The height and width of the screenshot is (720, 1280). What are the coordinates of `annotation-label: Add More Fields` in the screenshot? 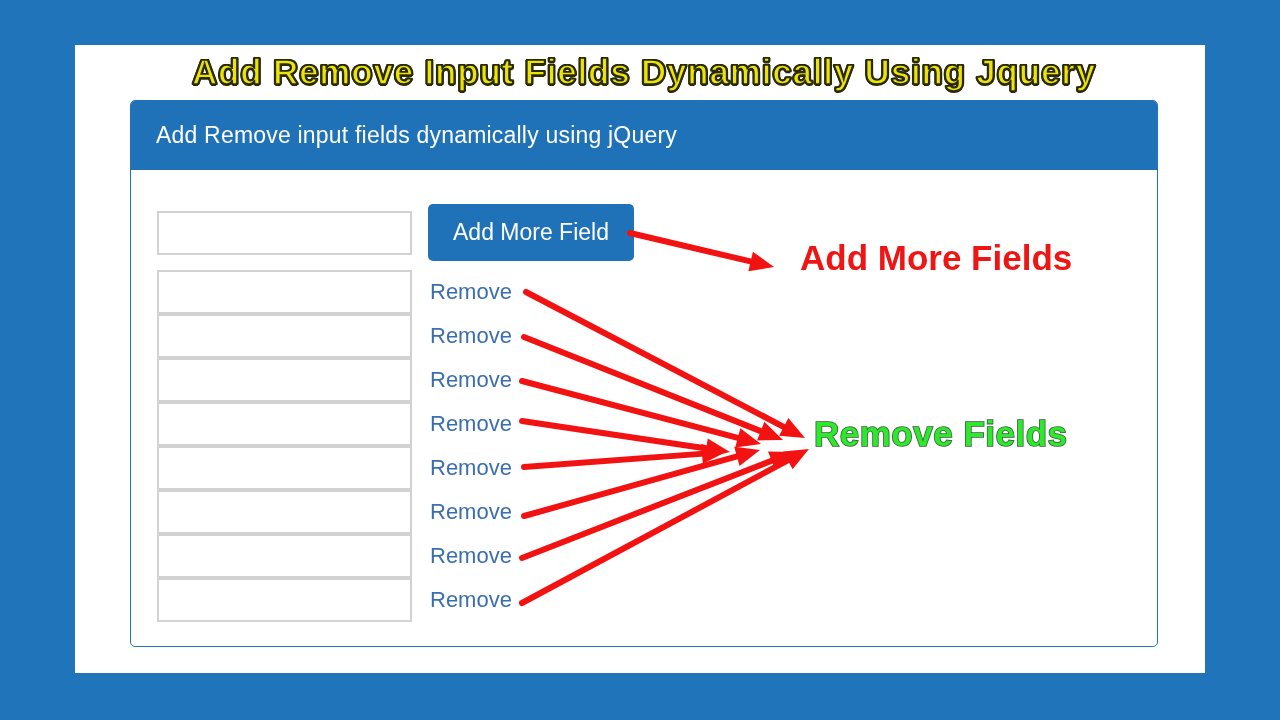 It's located at (936, 257).